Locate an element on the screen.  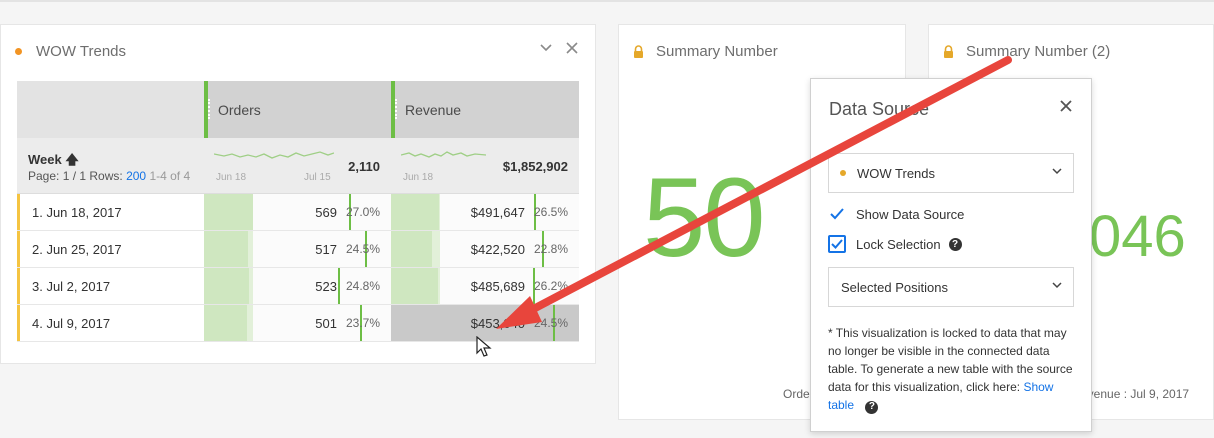
orders-value: 517 is located at coordinates (326, 249).